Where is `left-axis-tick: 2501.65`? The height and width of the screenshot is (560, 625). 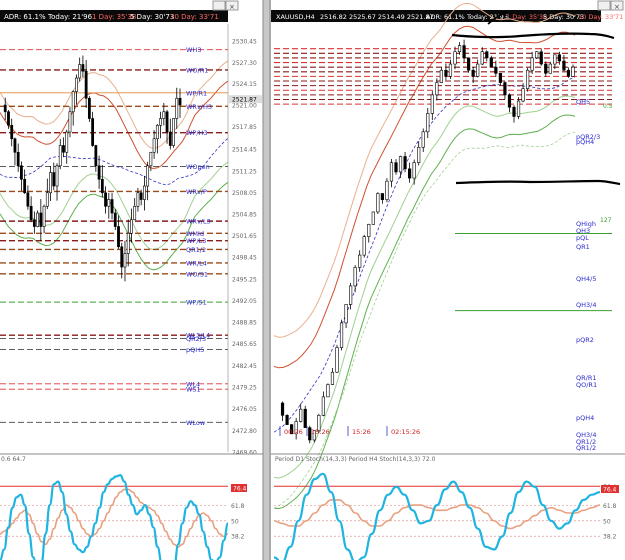
left-axis-tick: 2501.65 is located at coordinates (244, 236).